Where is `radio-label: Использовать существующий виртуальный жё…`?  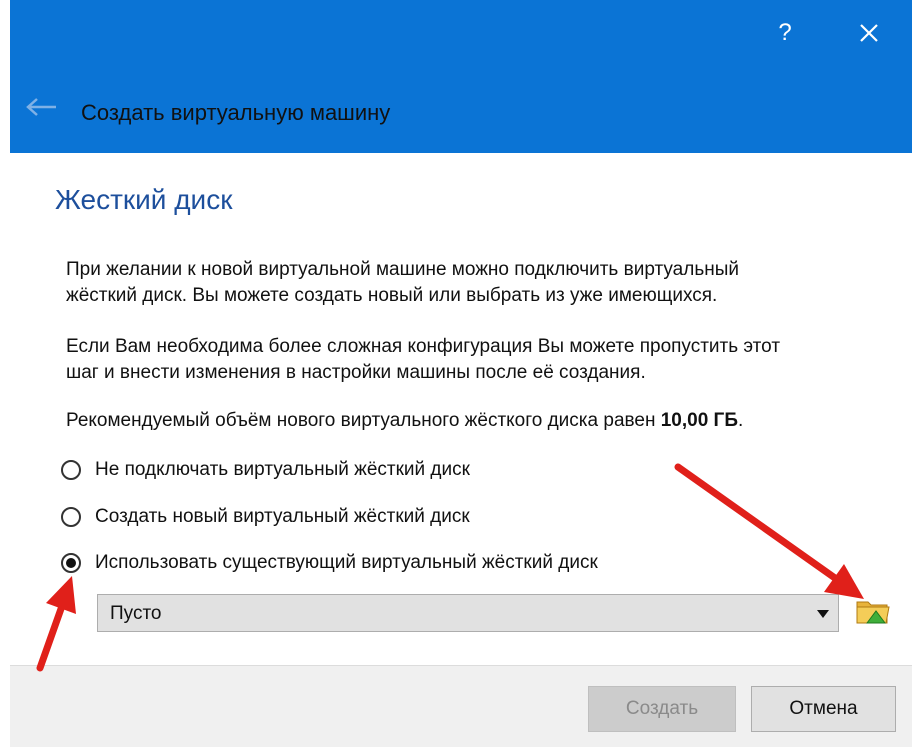
radio-label: Использовать существующий виртуальный жё… is located at coordinates (346, 562).